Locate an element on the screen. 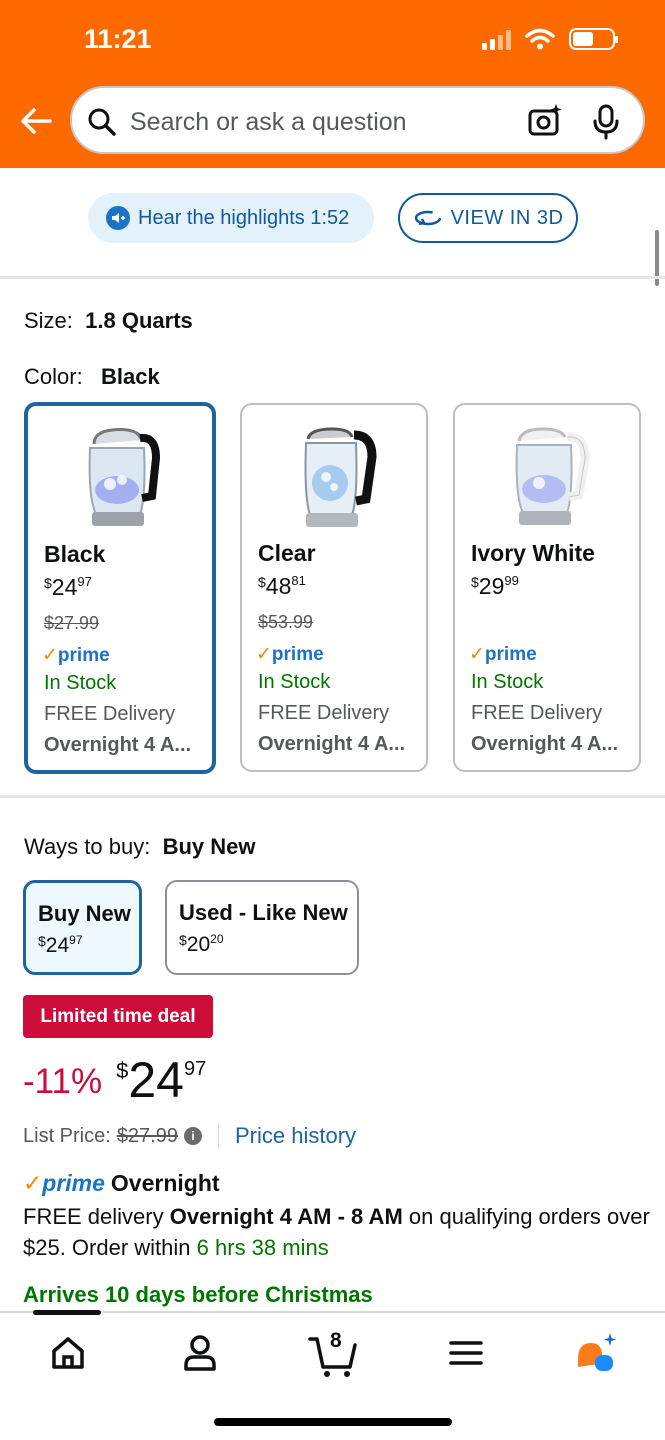 Image resolution: width=665 pixels, height=1440 pixels. main-price-row: -11% $ 24 97 is located at coordinates (114, 1080).